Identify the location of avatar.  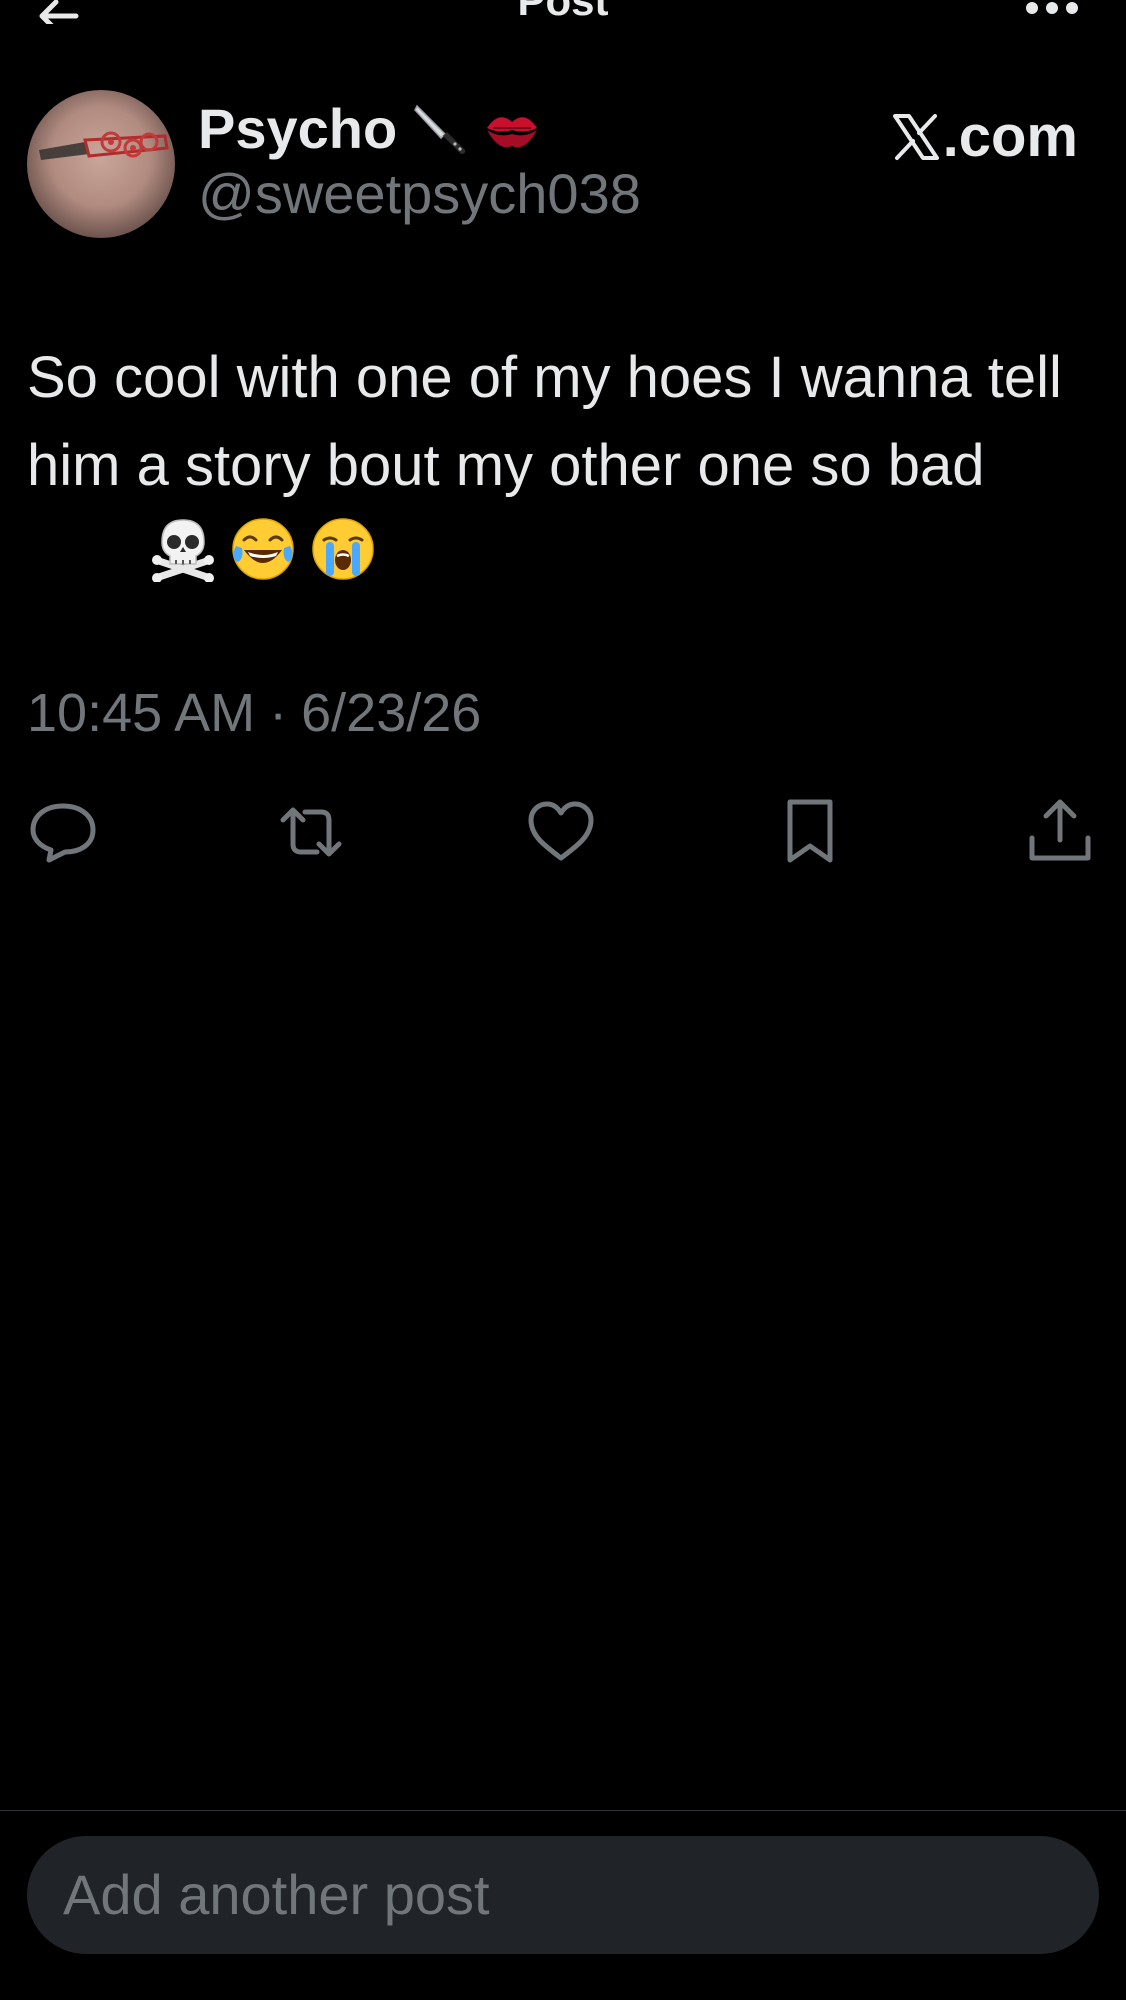
(101, 164).